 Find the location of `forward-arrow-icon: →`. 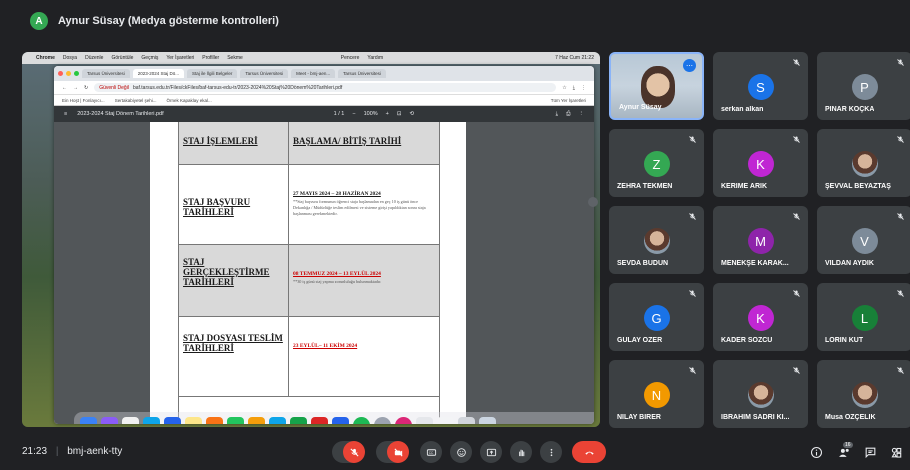

forward-arrow-icon: → is located at coordinates (75, 87).